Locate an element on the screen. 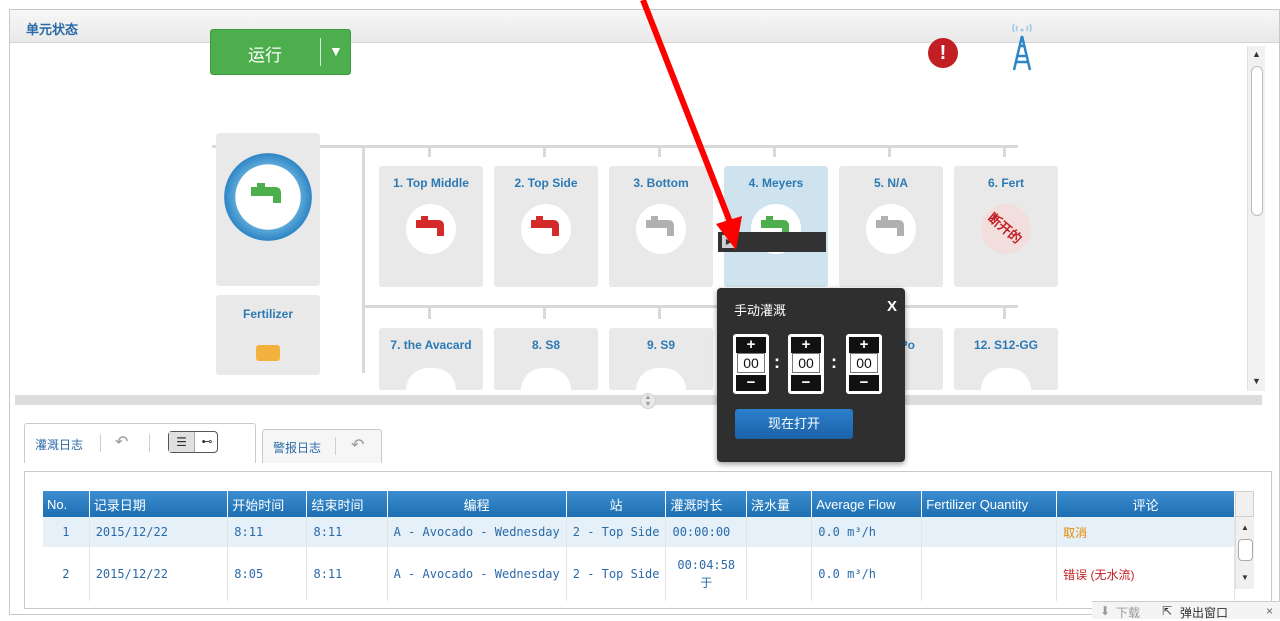 The image size is (1280, 621). hours-value: 00 is located at coordinates (751, 363).